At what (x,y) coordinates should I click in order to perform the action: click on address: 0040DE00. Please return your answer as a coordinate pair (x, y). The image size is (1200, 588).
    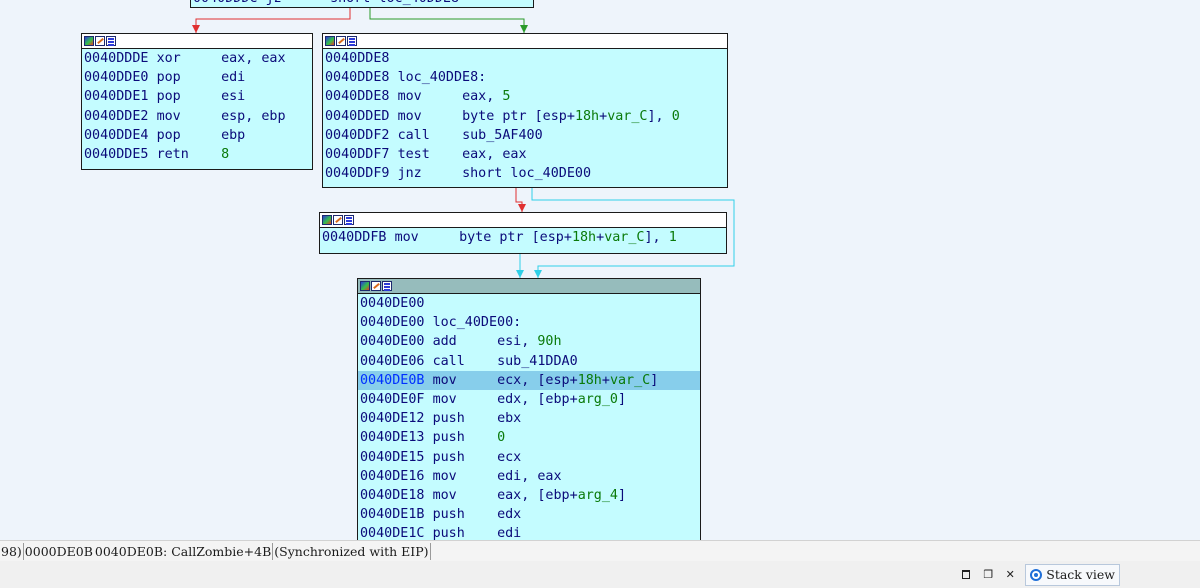
    Looking at the image, I should click on (392, 303).